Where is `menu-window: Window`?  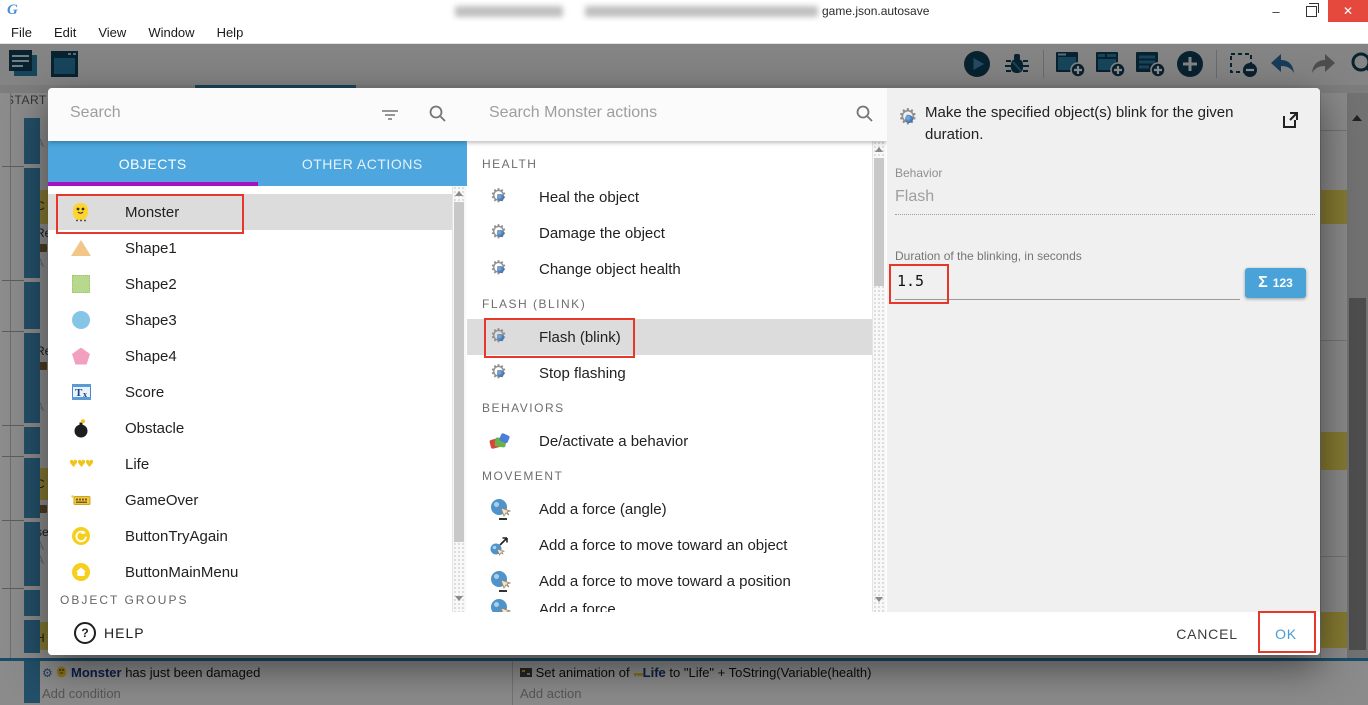
menu-window: Window is located at coordinates (171, 32).